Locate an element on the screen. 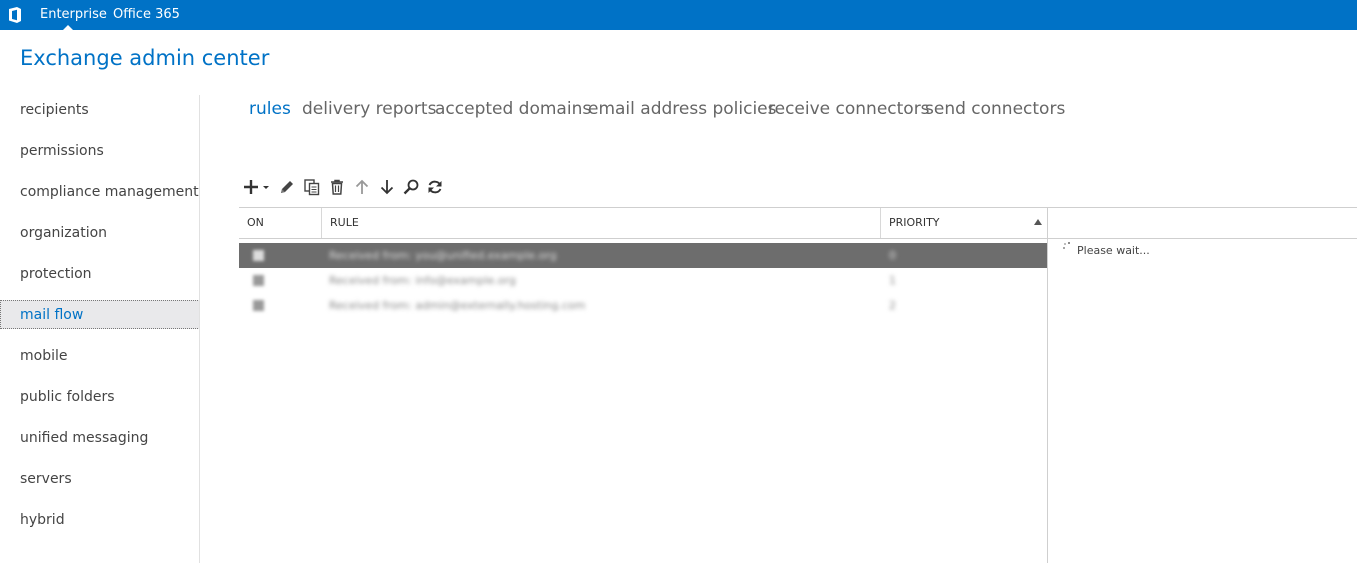 Image resolution: width=1357 pixels, height=563 pixels. active-indicator is located at coordinates (68, 27).